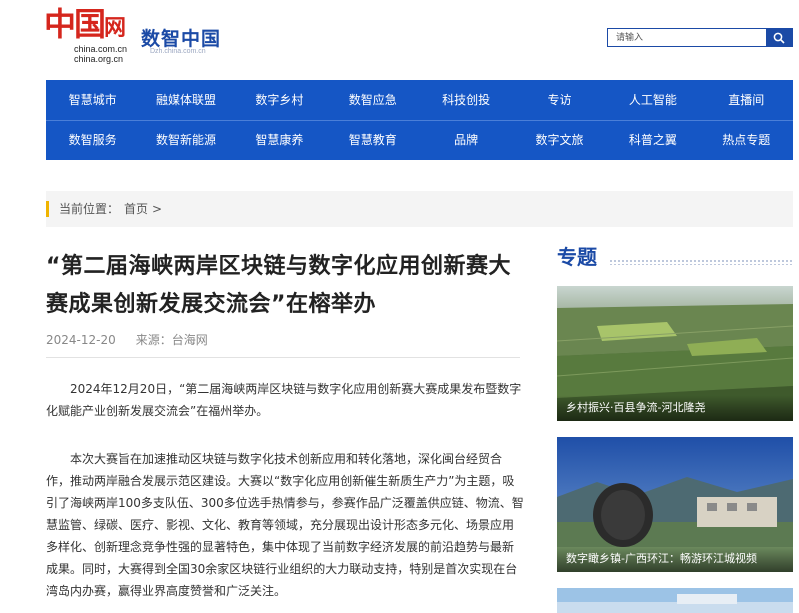 This screenshot has height=613, width=799. Describe the element at coordinates (466, 100) in the screenshot. I see `nav-item-tech-venture: 科技创投` at that location.